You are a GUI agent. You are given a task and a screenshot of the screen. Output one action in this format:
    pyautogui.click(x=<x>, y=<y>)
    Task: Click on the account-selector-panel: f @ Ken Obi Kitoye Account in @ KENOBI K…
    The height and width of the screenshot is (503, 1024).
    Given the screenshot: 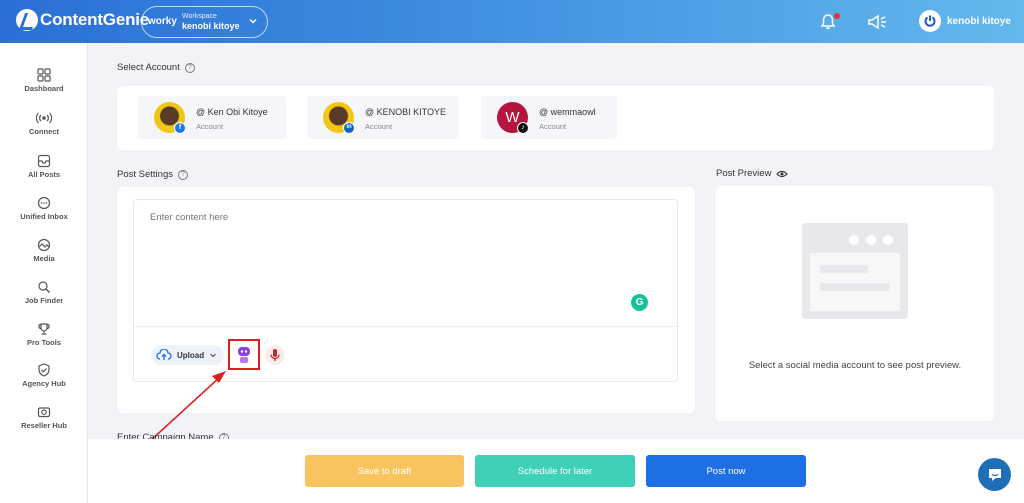 What is the action you would take?
    pyautogui.click(x=555, y=118)
    